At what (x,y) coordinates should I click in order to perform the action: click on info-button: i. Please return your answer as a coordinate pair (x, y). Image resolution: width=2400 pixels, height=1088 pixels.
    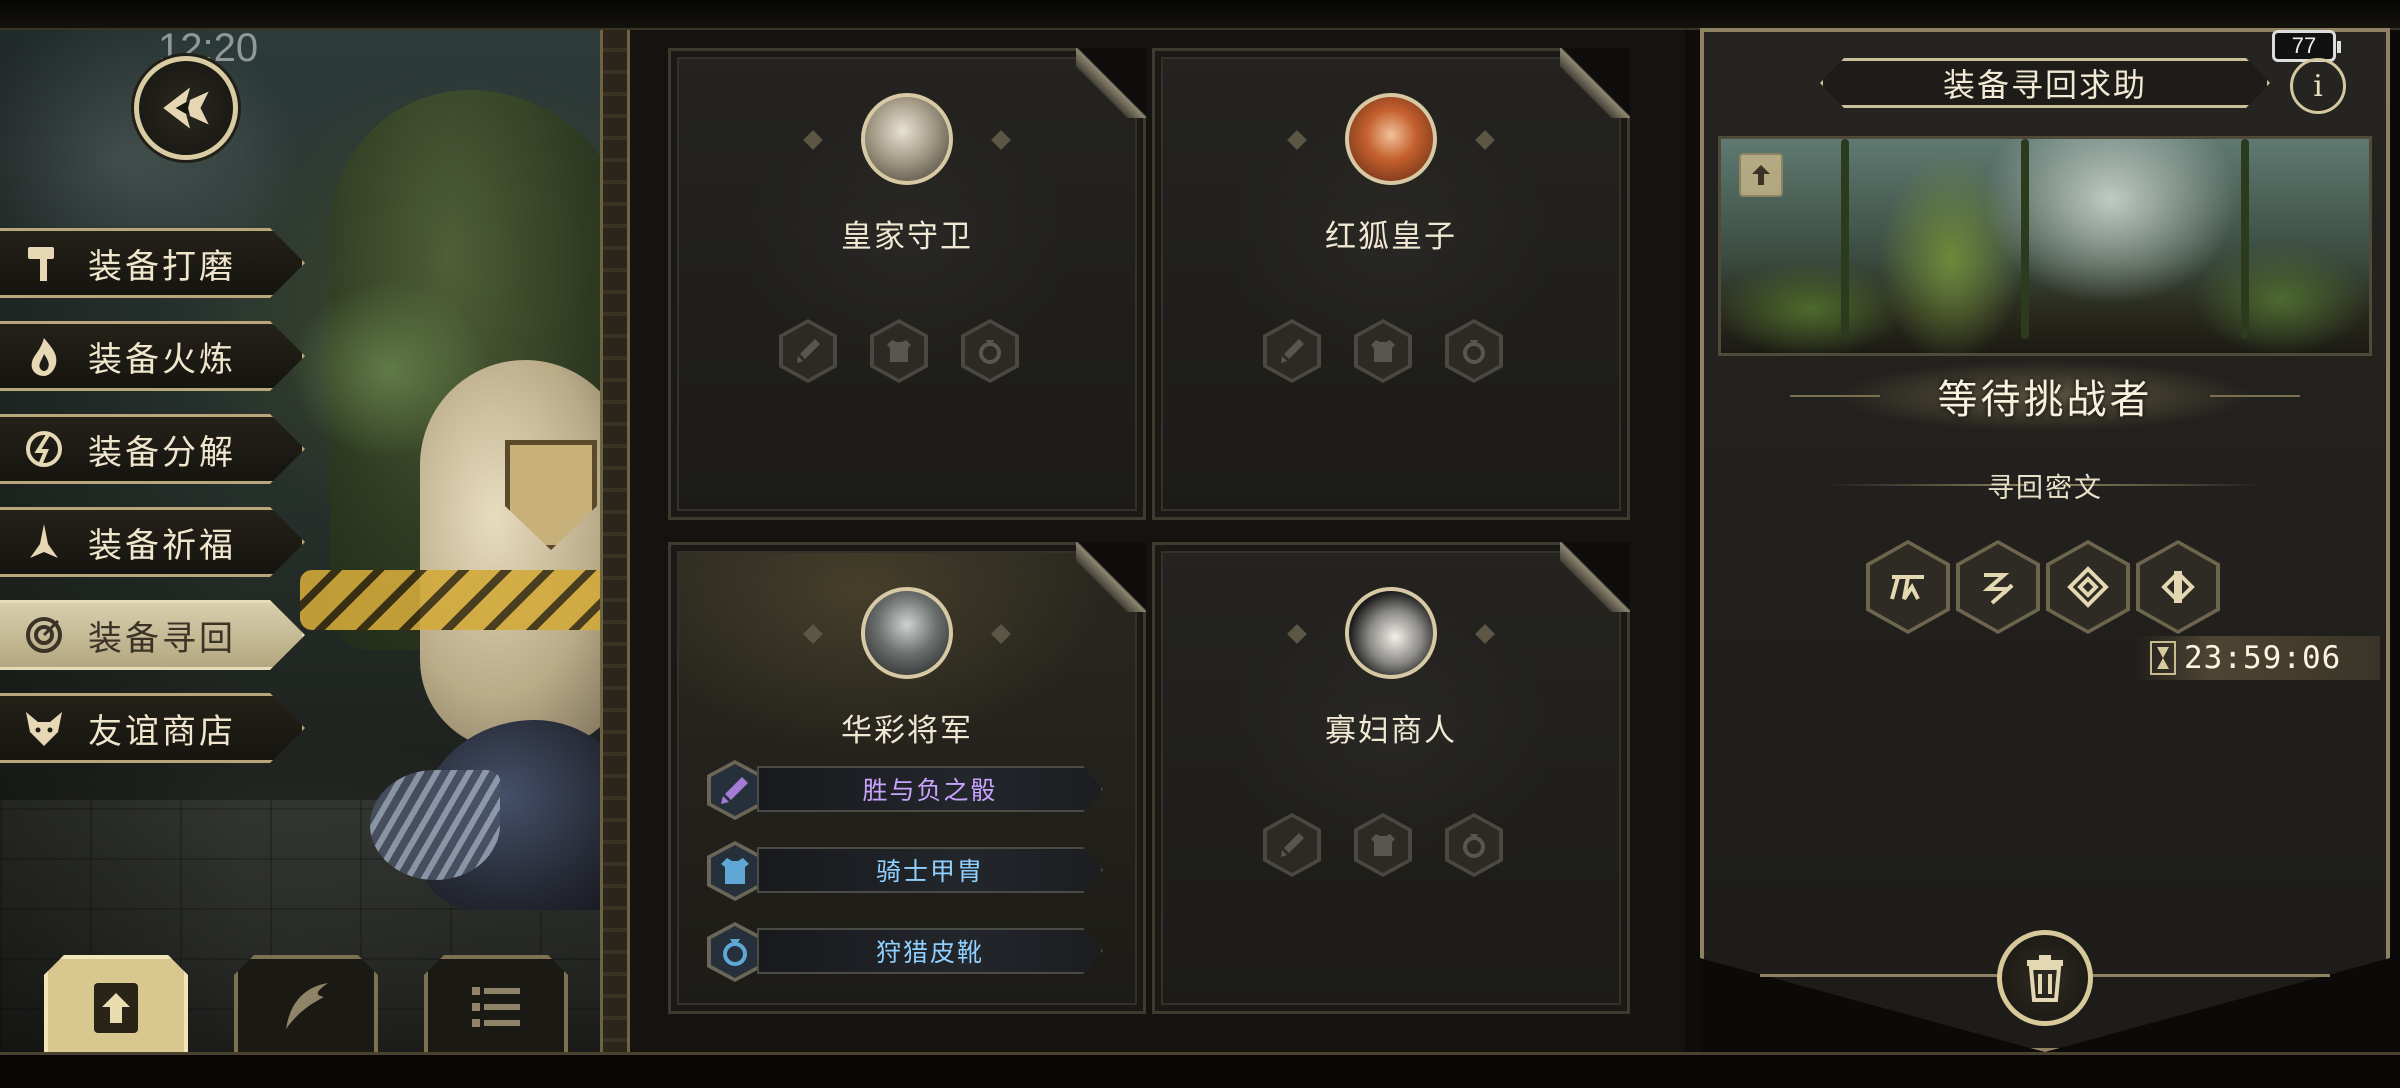
    Looking at the image, I should click on (2318, 86).